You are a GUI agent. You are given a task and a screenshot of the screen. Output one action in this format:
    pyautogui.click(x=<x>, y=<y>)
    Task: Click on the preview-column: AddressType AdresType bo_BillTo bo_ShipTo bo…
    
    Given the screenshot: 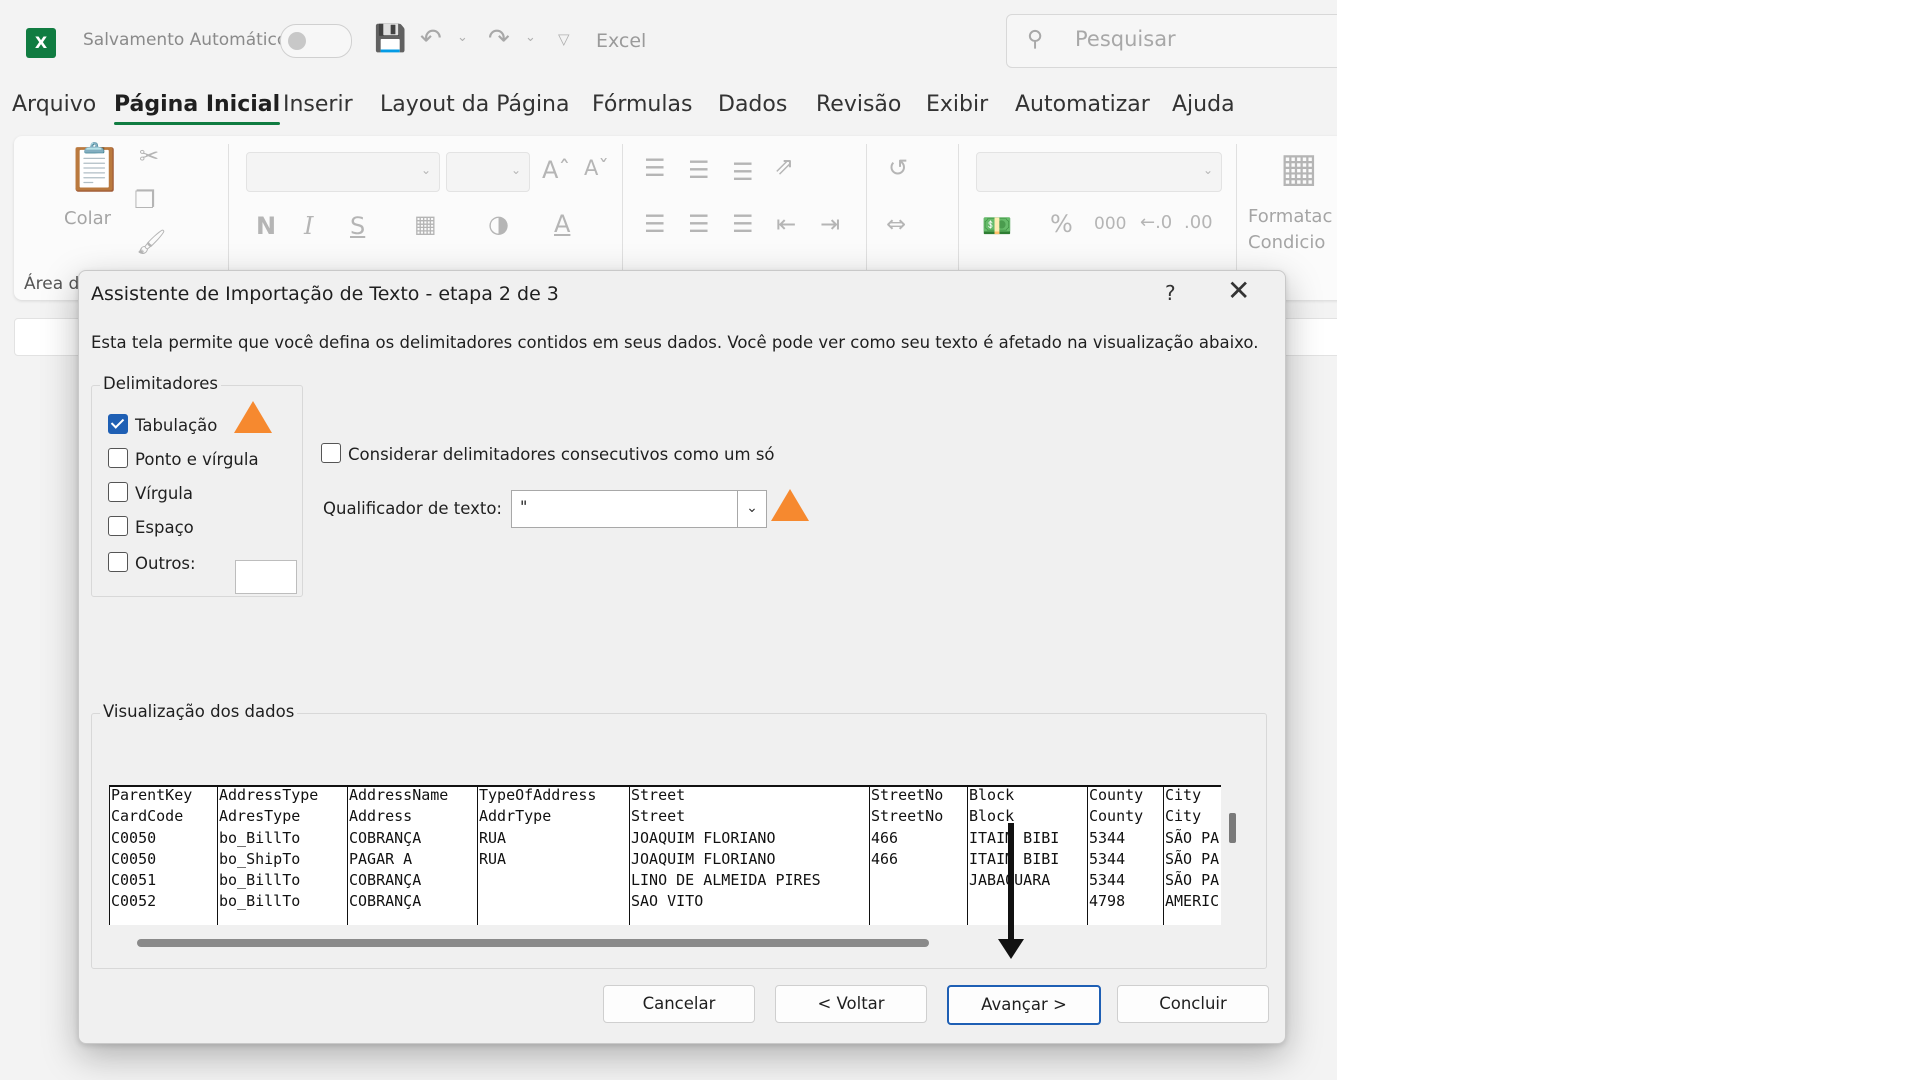 What is the action you would take?
    pyautogui.click(x=282, y=855)
    